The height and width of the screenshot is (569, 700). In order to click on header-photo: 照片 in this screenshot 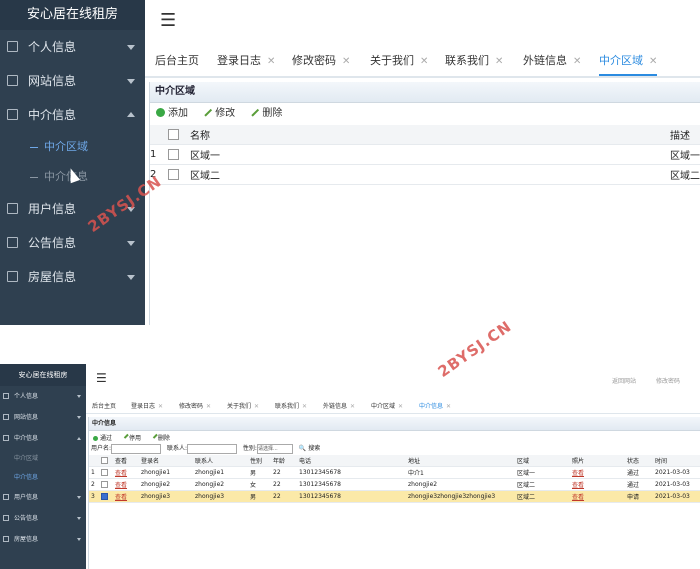, I will do `click(597, 461)`.